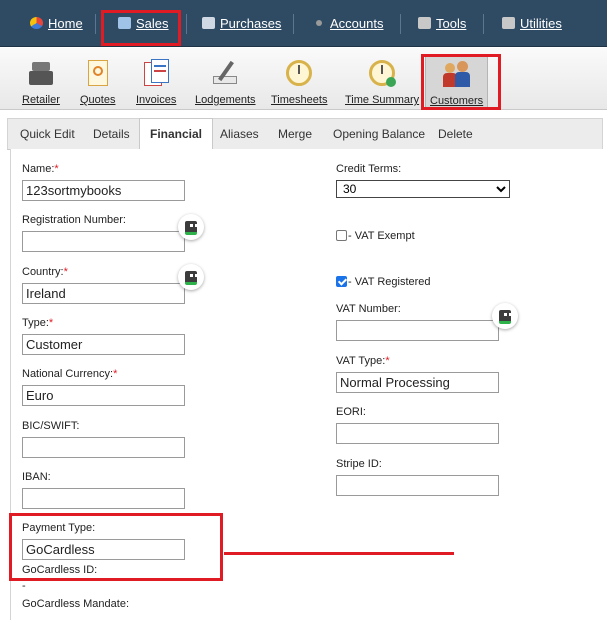 Image resolution: width=607 pixels, height=620 pixels. What do you see at coordinates (103, 344) in the screenshot?
I see `type-field: Customer` at bounding box center [103, 344].